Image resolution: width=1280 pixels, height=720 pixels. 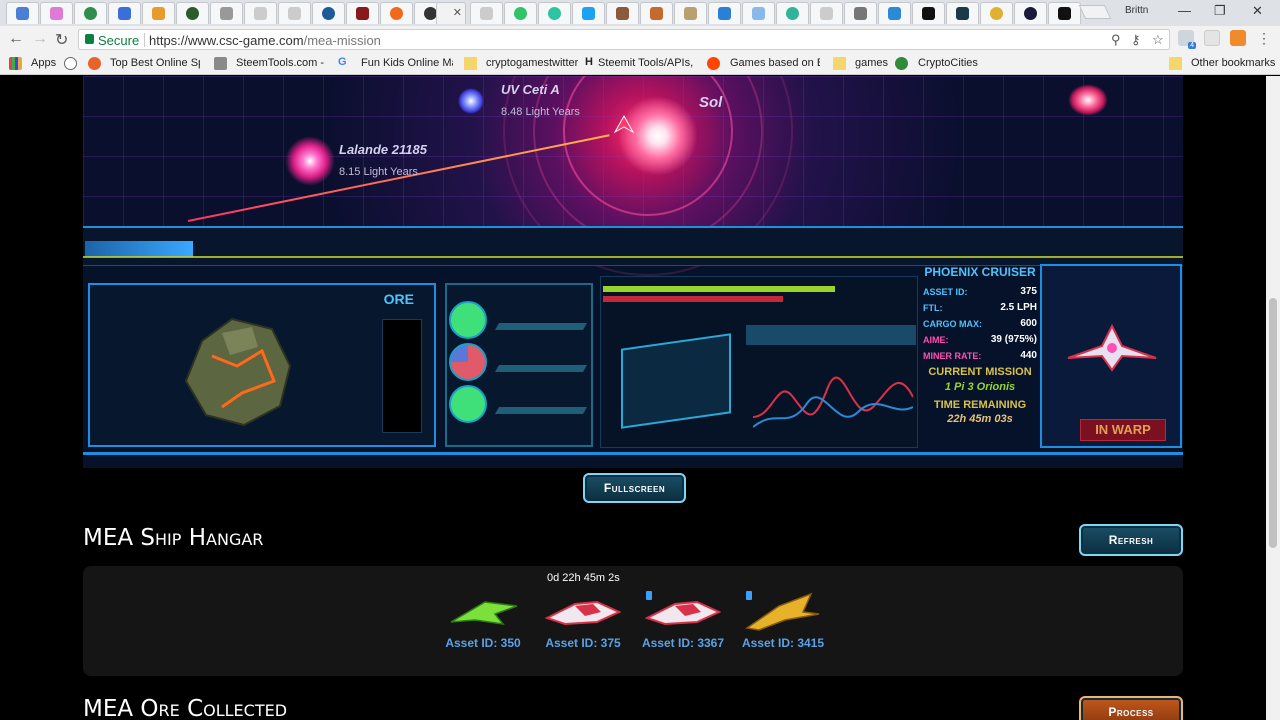 What do you see at coordinates (980, 372) in the screenshot?
I see `current-mission-label: CURRENT MISSION` at bounding box center [980, 372].